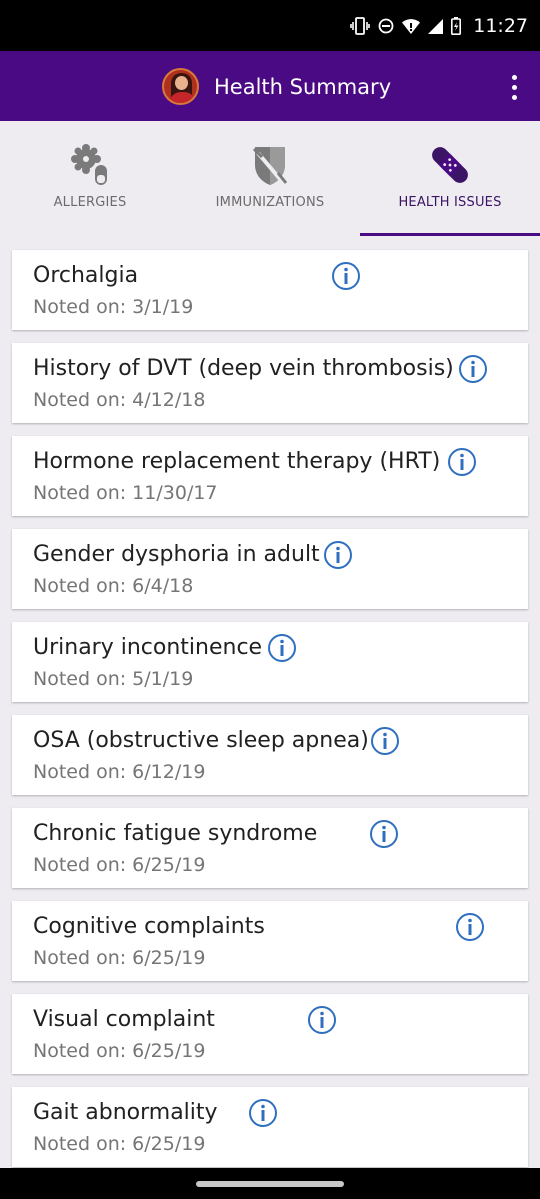 The width and height of the screenshot is (540, 1199). I want to click on page-title: Health Summary, so click(303, 87).